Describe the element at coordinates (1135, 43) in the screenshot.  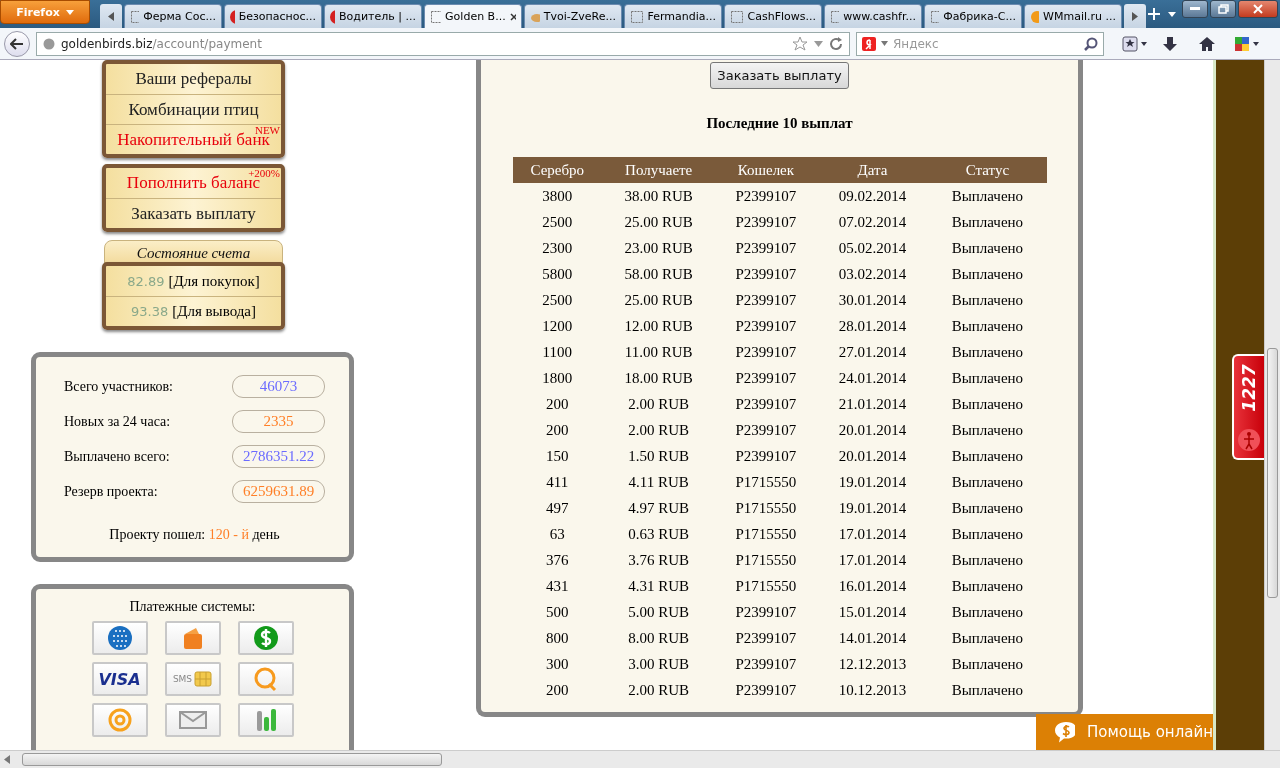
I see `bookmarks-icon` at that location.